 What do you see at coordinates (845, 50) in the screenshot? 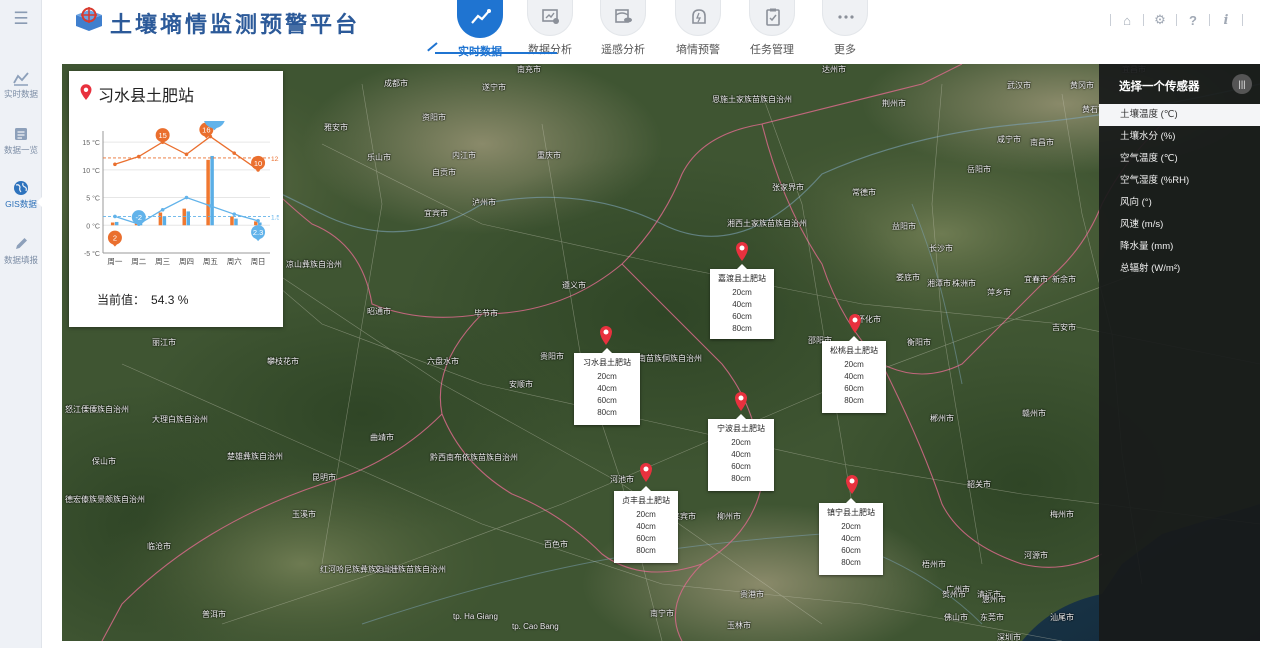
I see `module-tab-label: 更多` at bounding box center [845, 50].